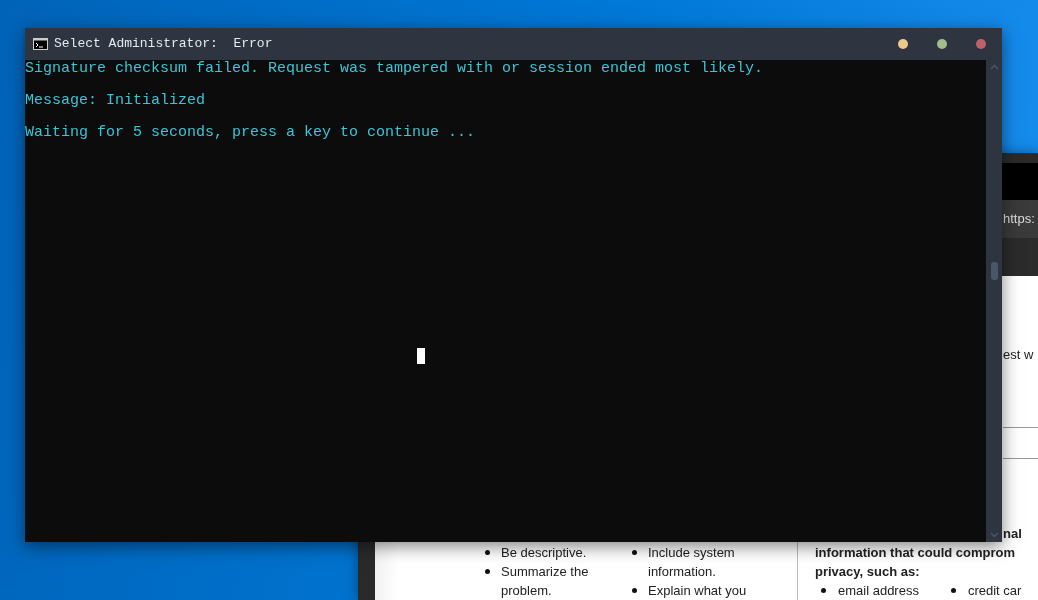  What do you see at coordinates (1019, 181) in the screenshot?
I see `browser-title-bar` at bounding box center [1019, 181].